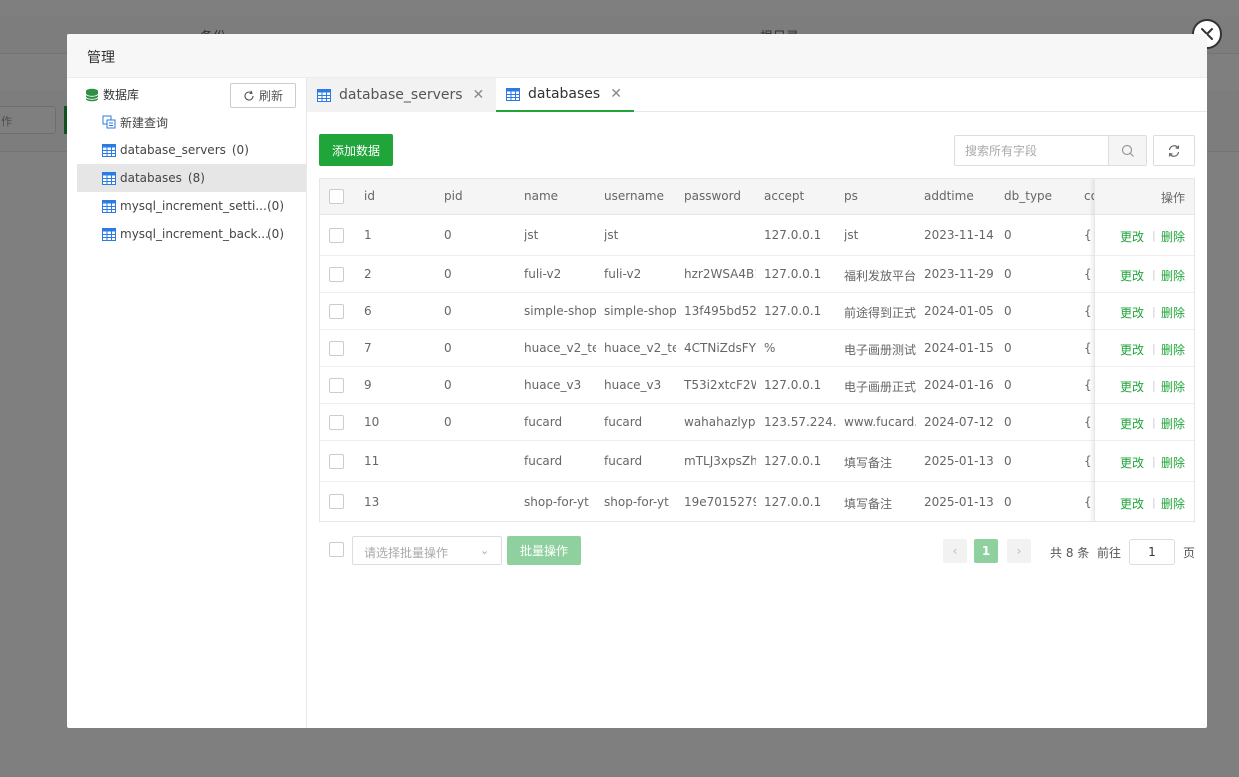 The width and height of the screenshot is (1239, 777). What do you see at coordinates (191, 150) in the screenshot?
I see `sidebar-item-database-servers: database_servers (0)` at bounding box center [191, 150].